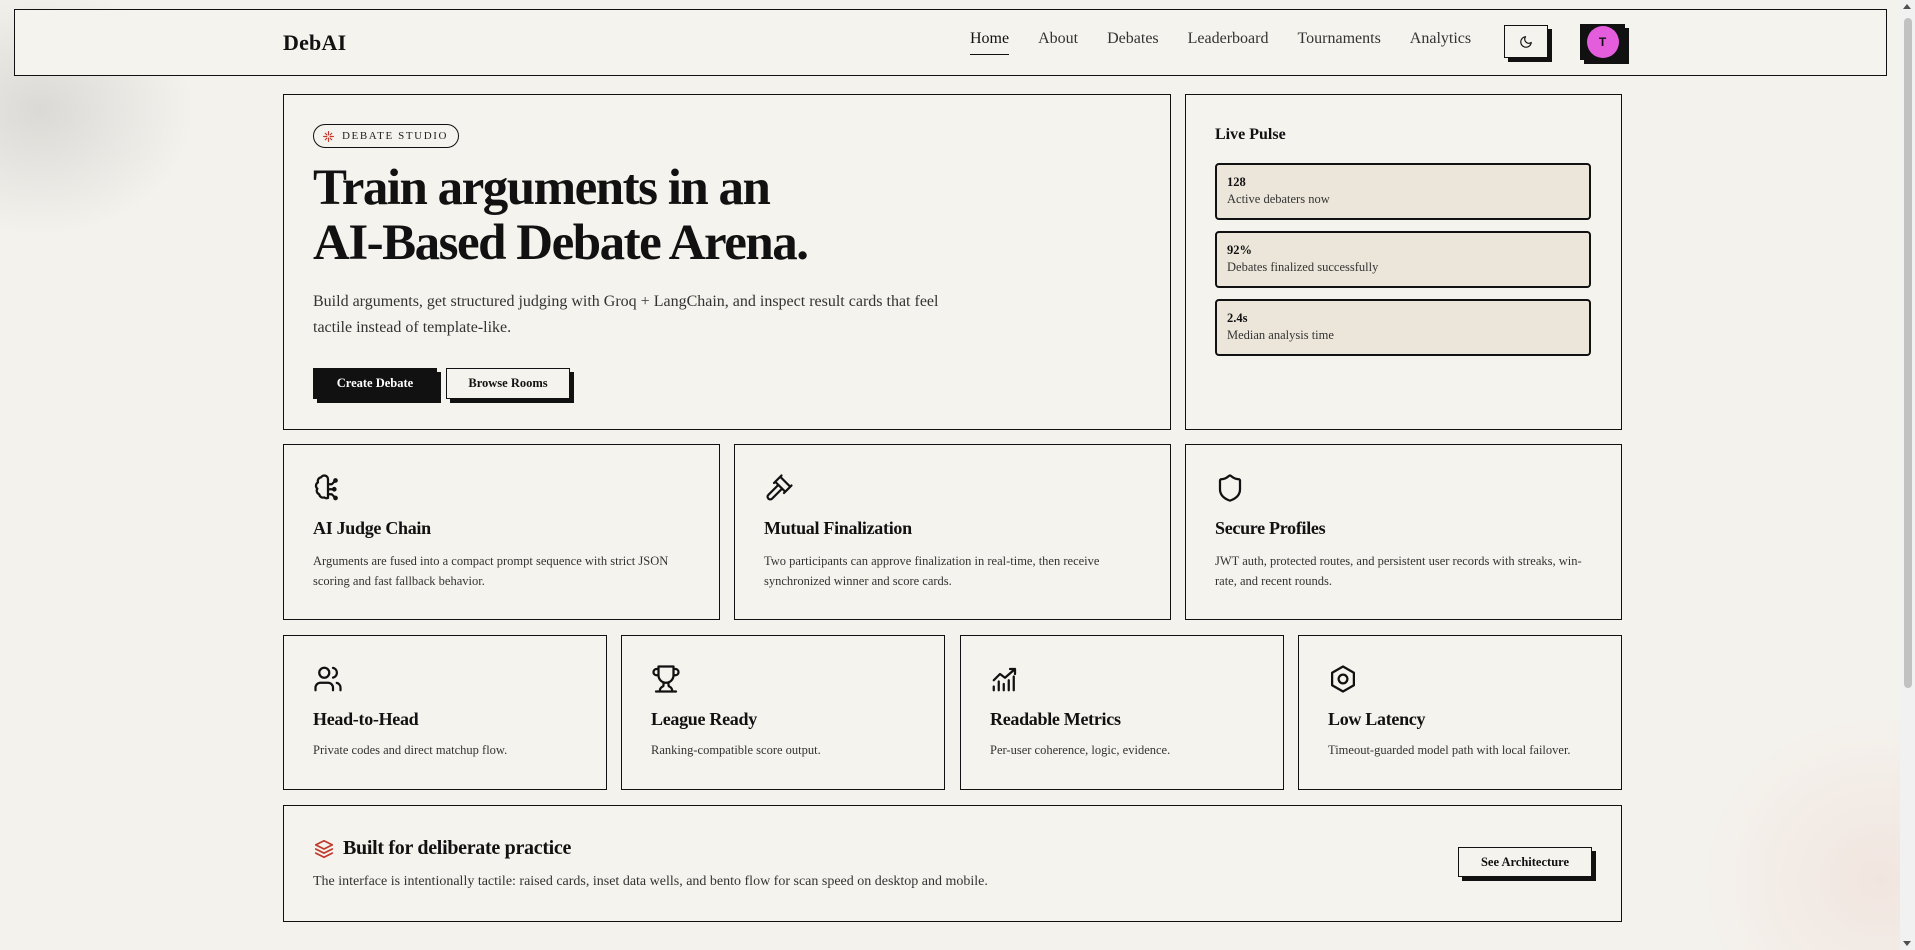 This screenshot has width=1915, height=950. What do you see at coordinates (838, 528) in the screenshot?
I see `feature-title: Mutual Finalization` at bounding box center [838, 528].